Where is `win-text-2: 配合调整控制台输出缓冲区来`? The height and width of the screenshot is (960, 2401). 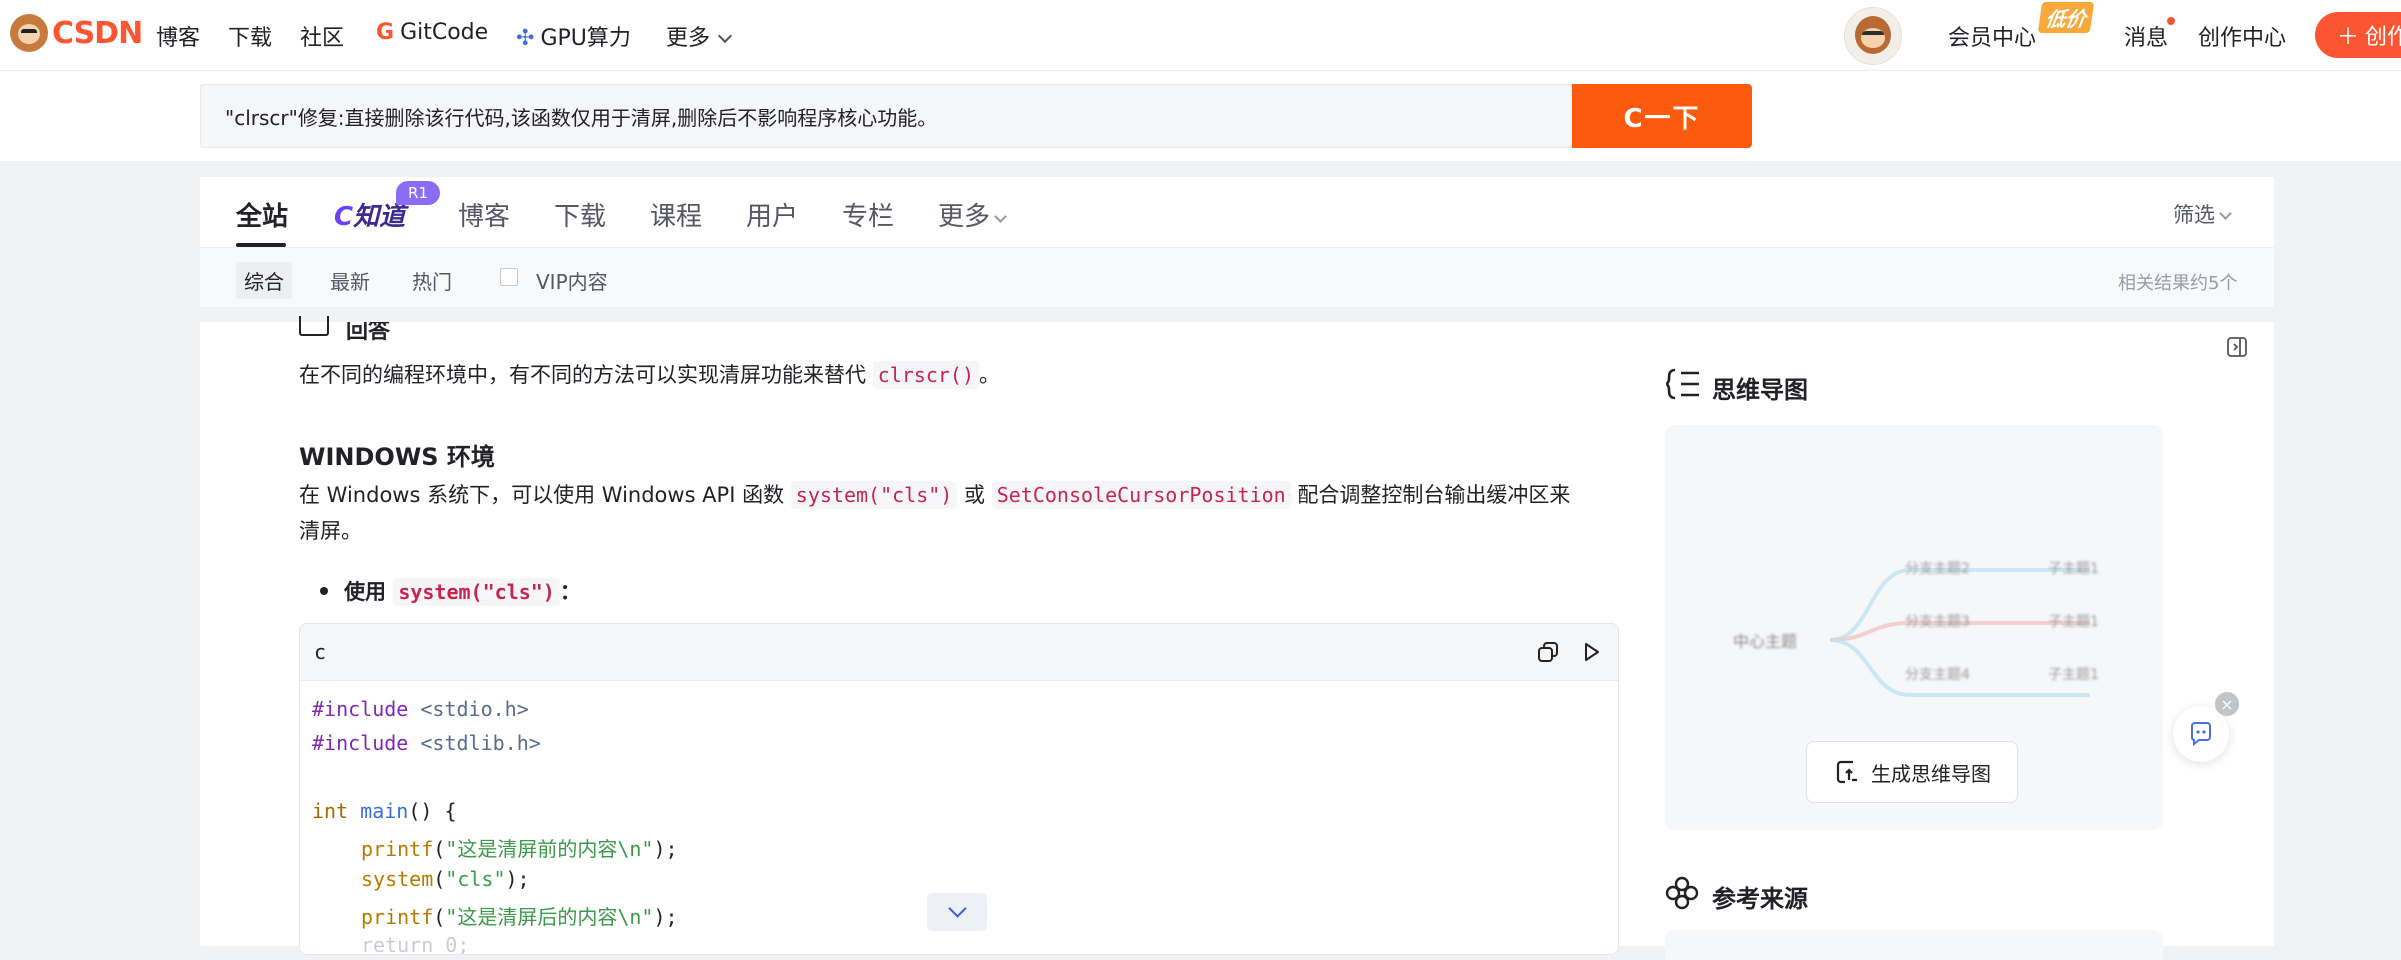 win-text-2: 配合调整控制台输出缓冲区来 is located at coordinates (1434, 495).